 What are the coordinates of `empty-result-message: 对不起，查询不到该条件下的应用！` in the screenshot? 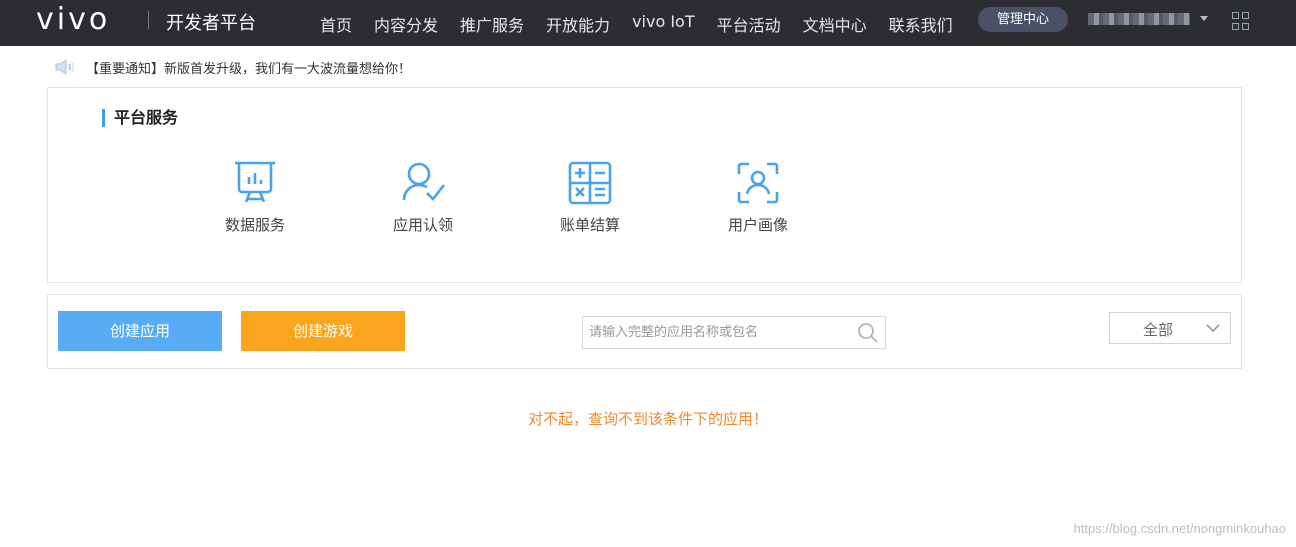 It's located at (647, 419).